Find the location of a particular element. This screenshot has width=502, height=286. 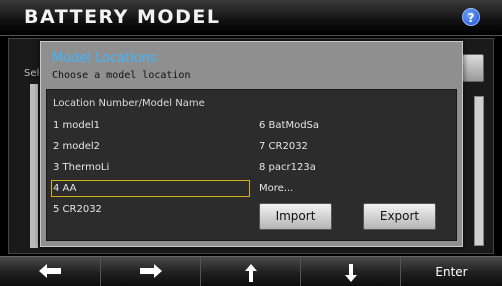

arrow-up-icon is located at coordinates (250, 273).